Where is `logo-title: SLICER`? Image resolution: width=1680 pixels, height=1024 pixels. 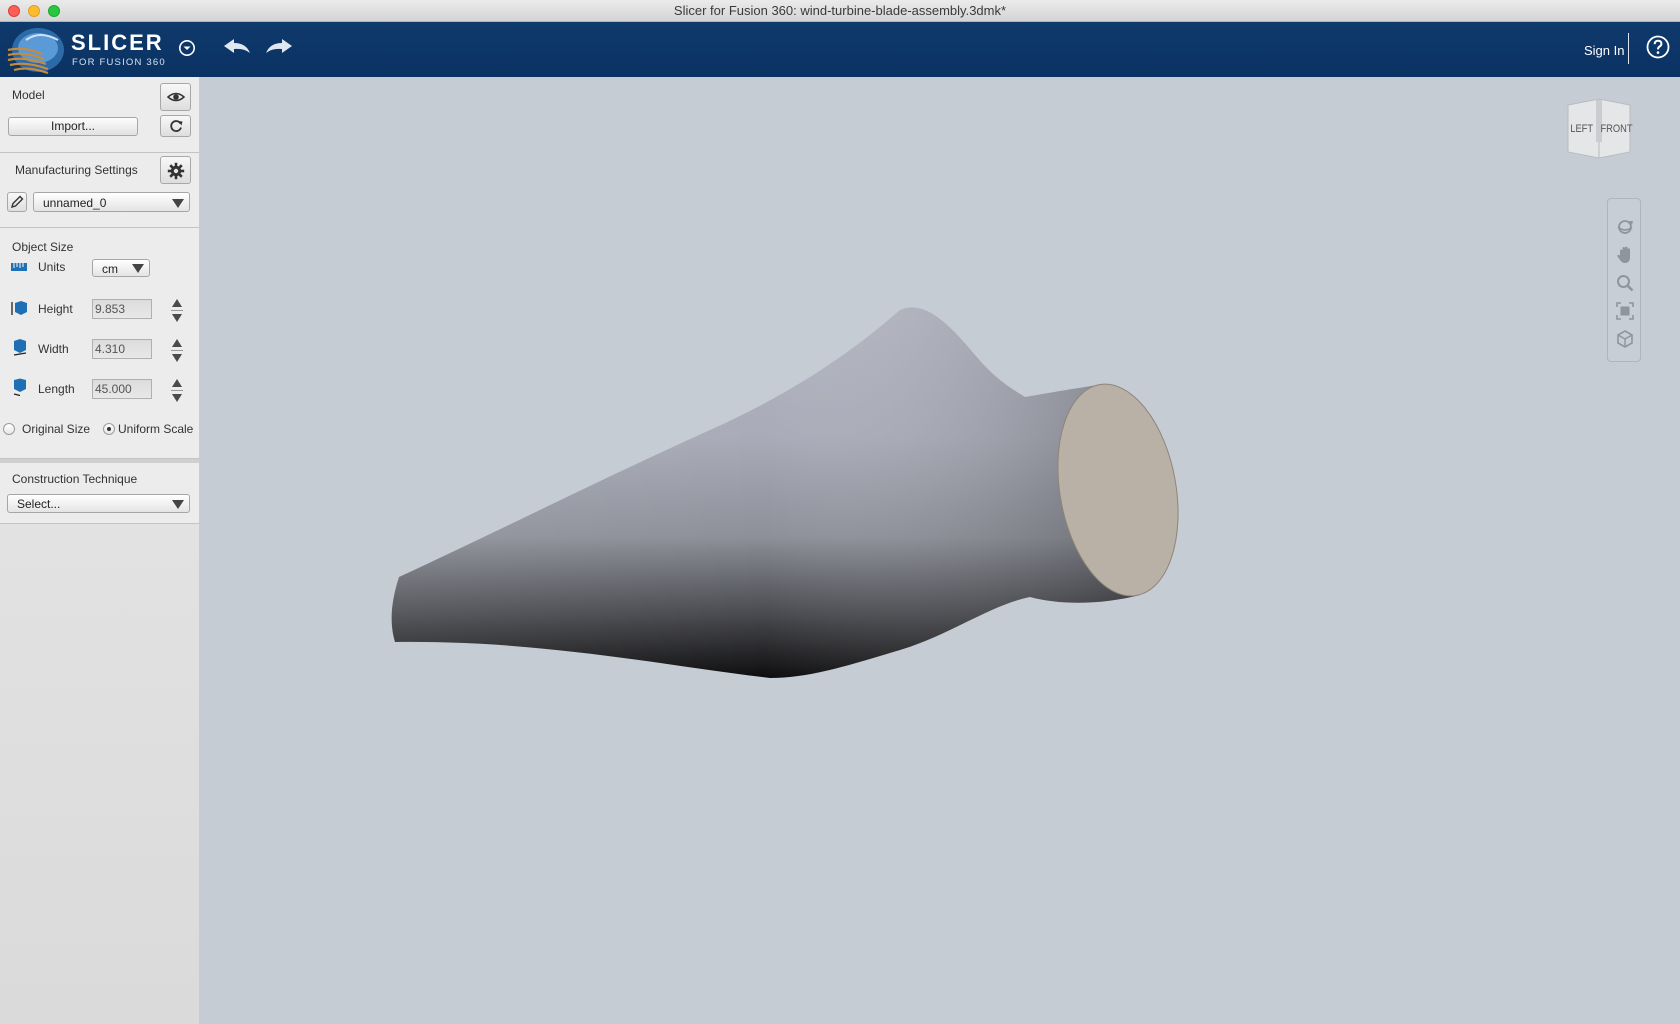
logo-title: SLICER is located at coordinates (117, 42).